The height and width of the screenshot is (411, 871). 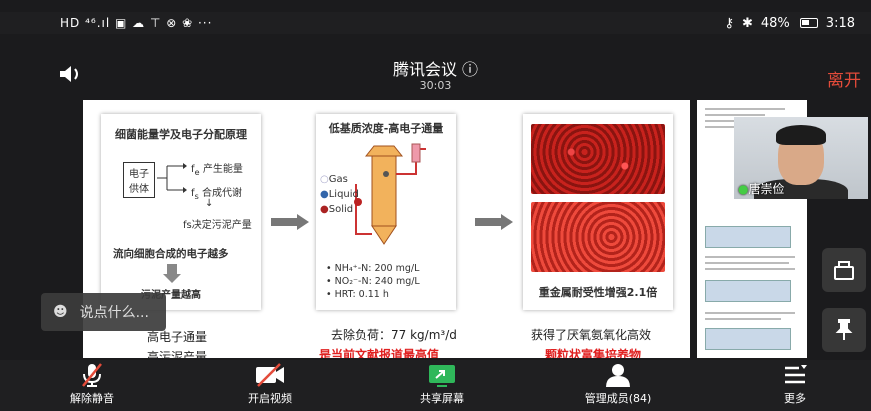 I want to click on leave-button: 离开, so click(x=844, y=78).